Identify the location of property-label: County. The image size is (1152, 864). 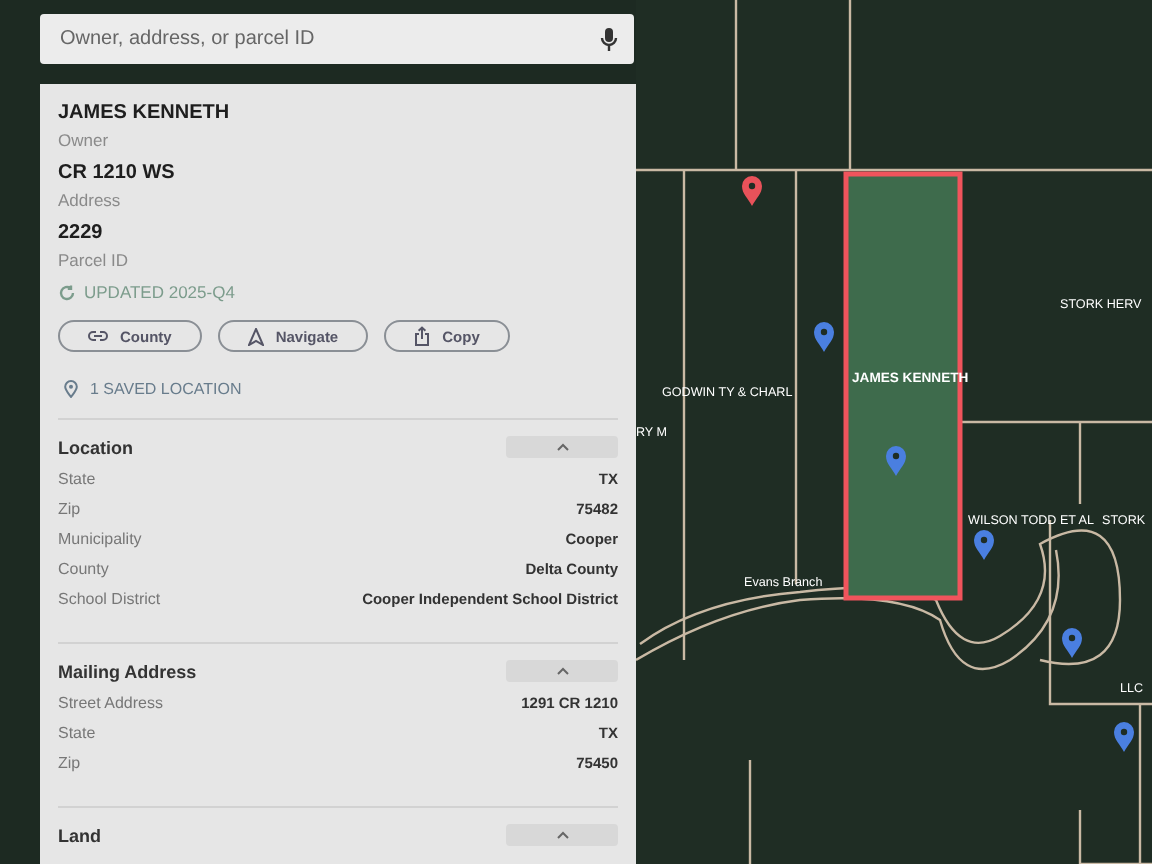
(83, 569).